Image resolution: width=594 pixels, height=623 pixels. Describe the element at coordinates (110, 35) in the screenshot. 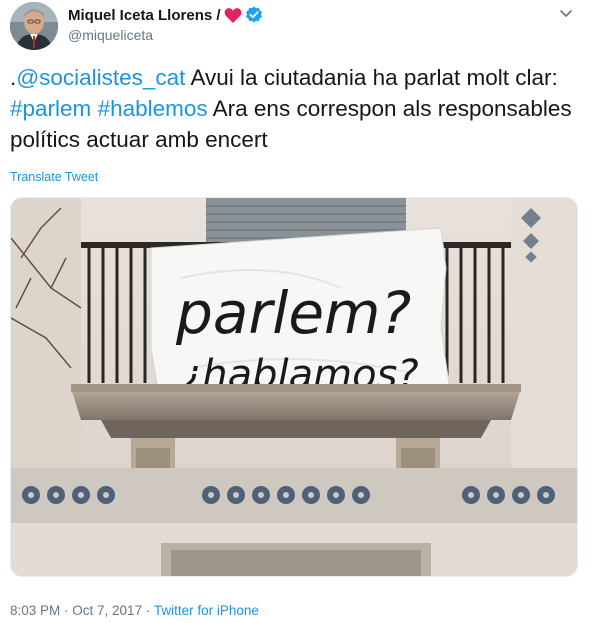

I see `author-handle: @miqueliceta` at that location.